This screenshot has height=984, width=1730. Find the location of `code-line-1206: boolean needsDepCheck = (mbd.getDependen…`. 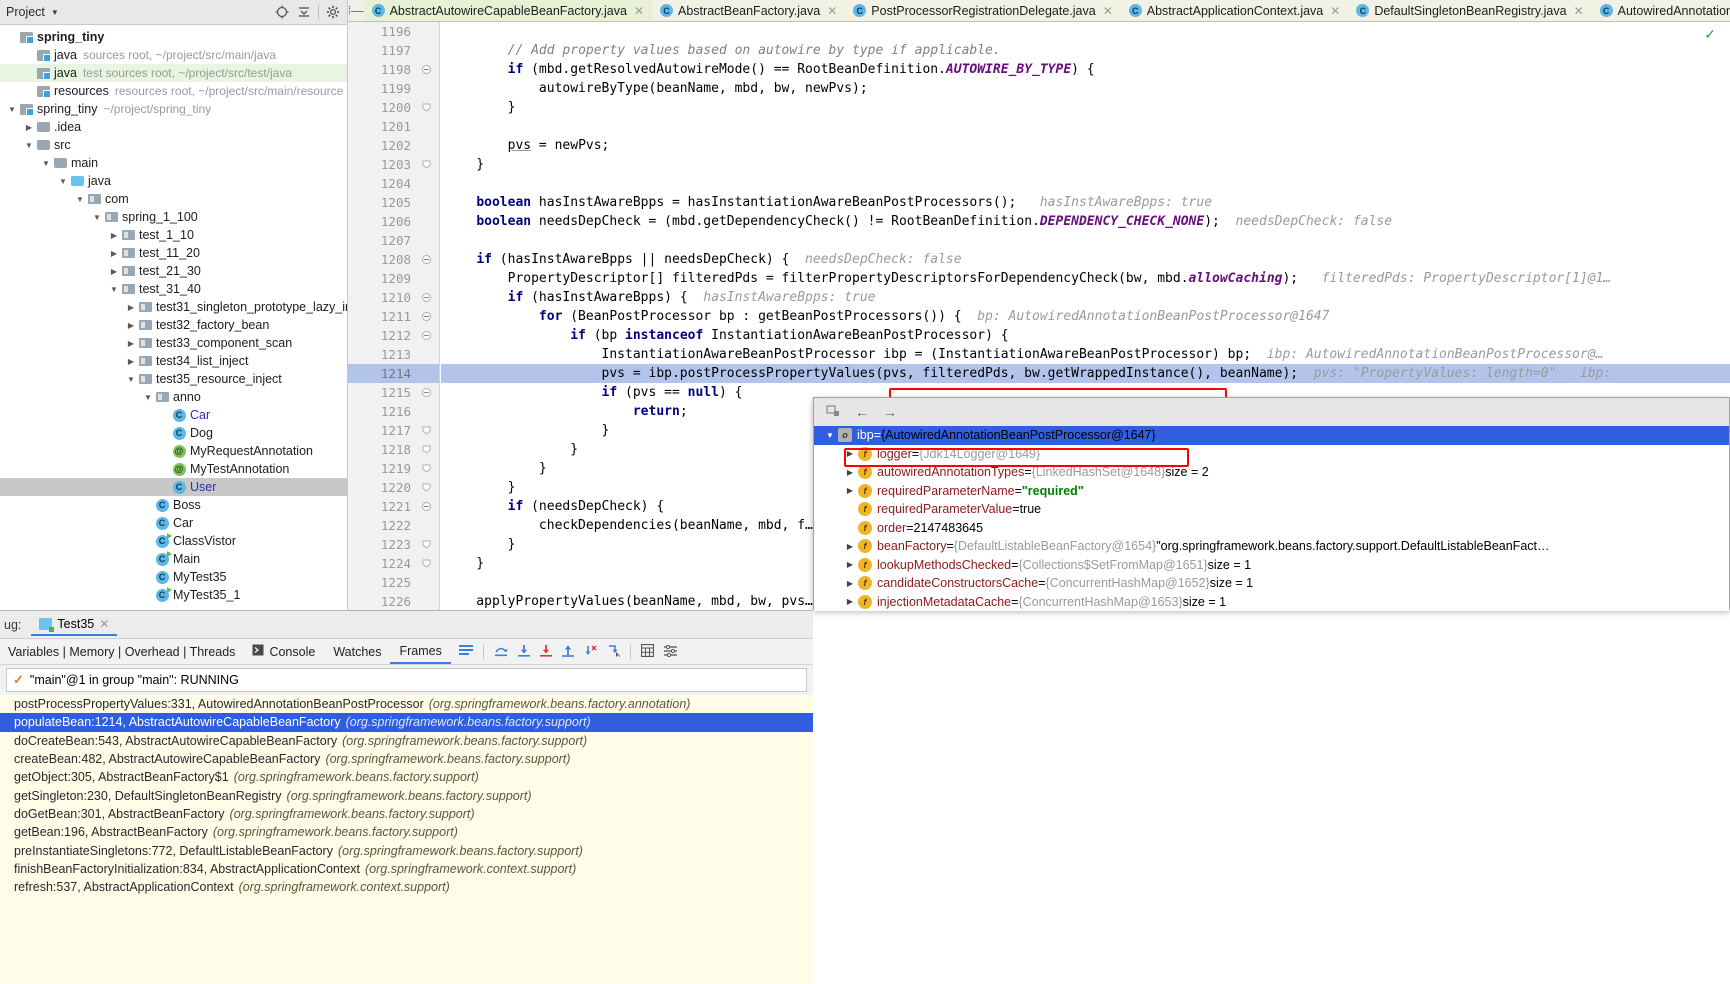

code-line-1206: boolean needsDepCheck = (mbd.getDependen… is located at coordinates (1085, 221).